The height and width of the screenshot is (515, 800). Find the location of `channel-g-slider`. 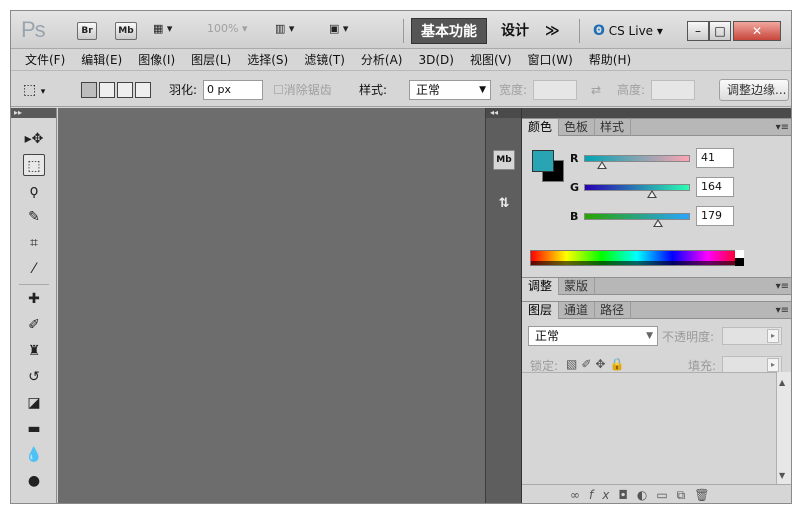

channel-g-slider is located at coordinates (637, 191).